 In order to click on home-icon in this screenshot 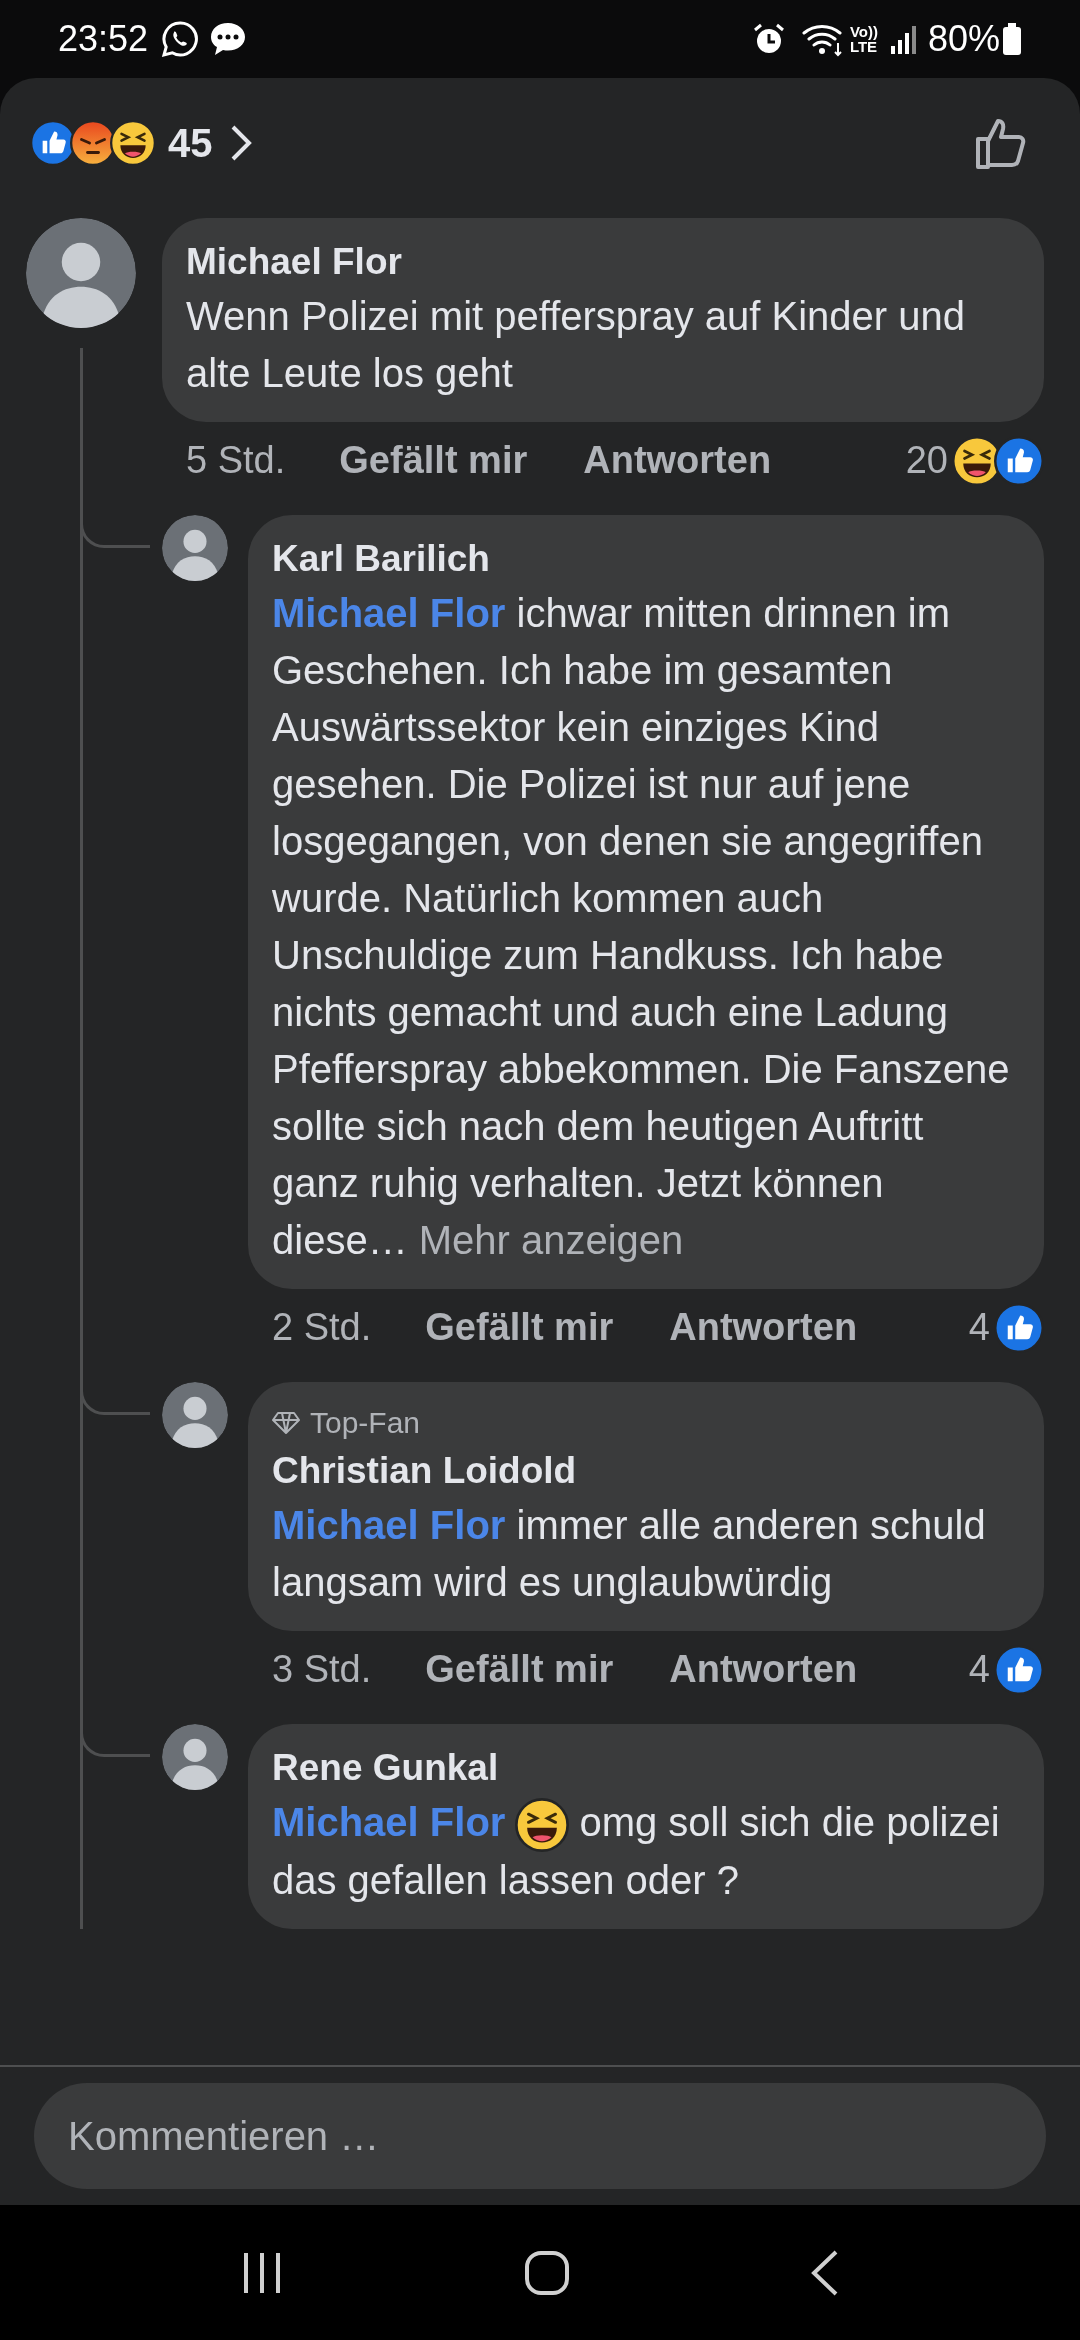, I will do `click(547, 2272)`.